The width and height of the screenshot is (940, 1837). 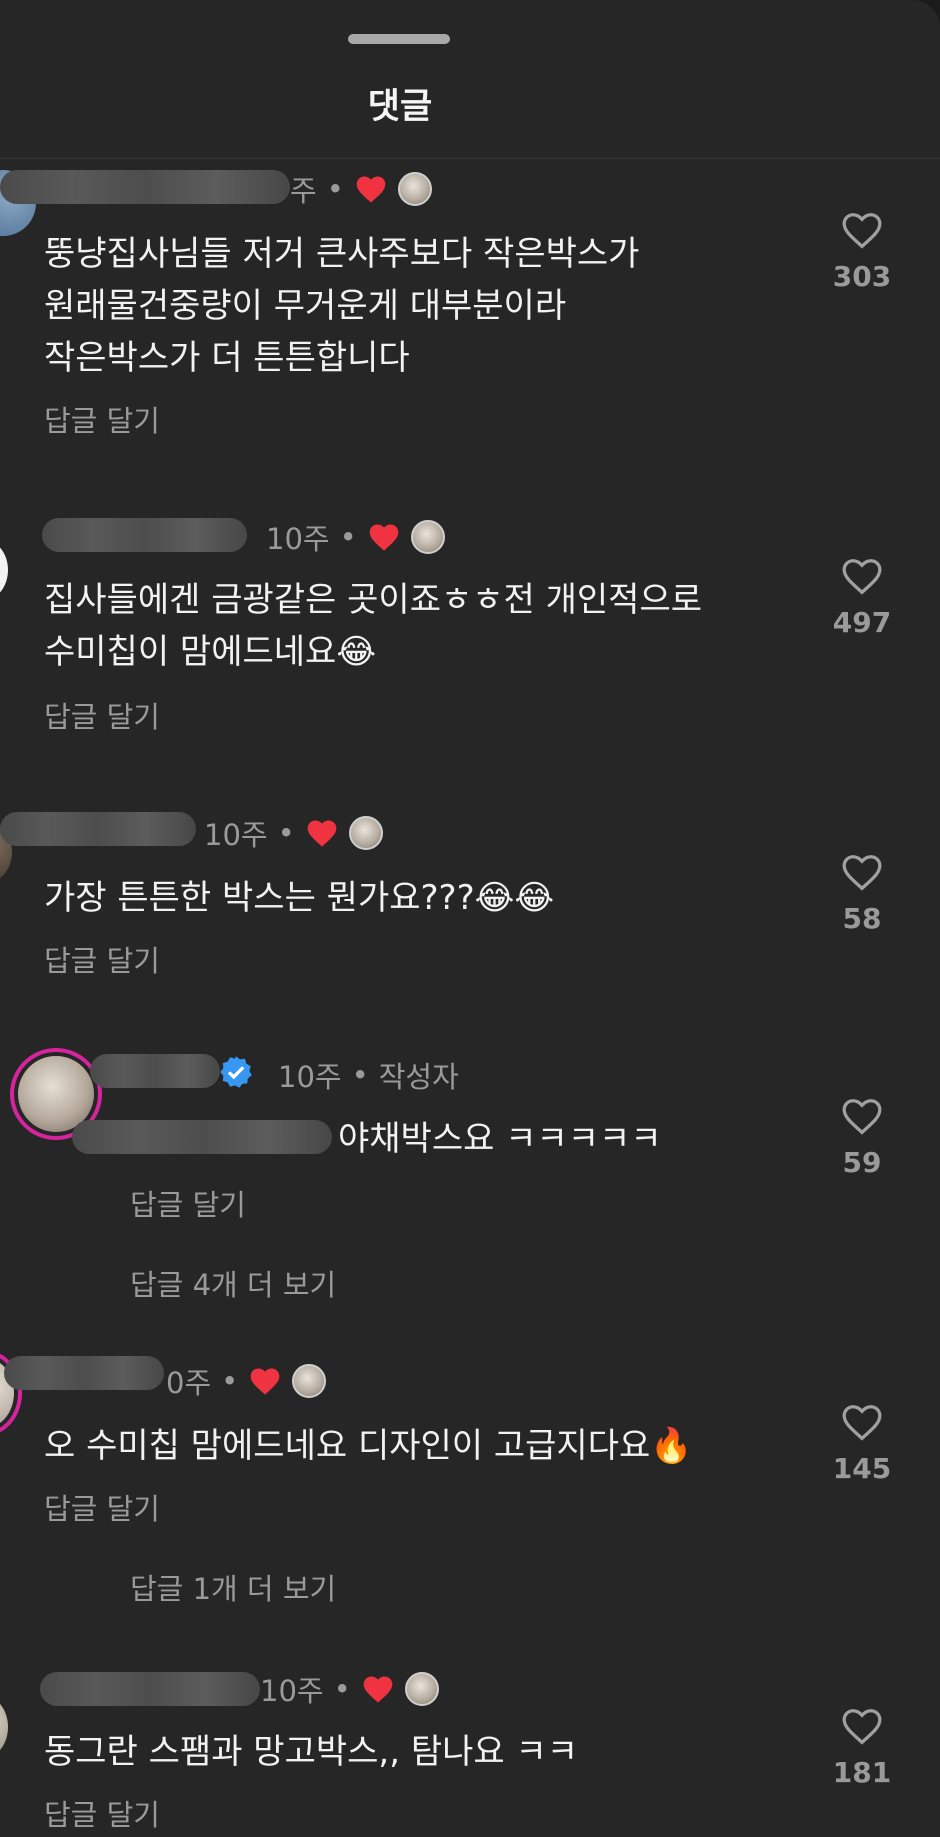 I want to click on sheet-title: 댓글, so click(x=400, y=107).